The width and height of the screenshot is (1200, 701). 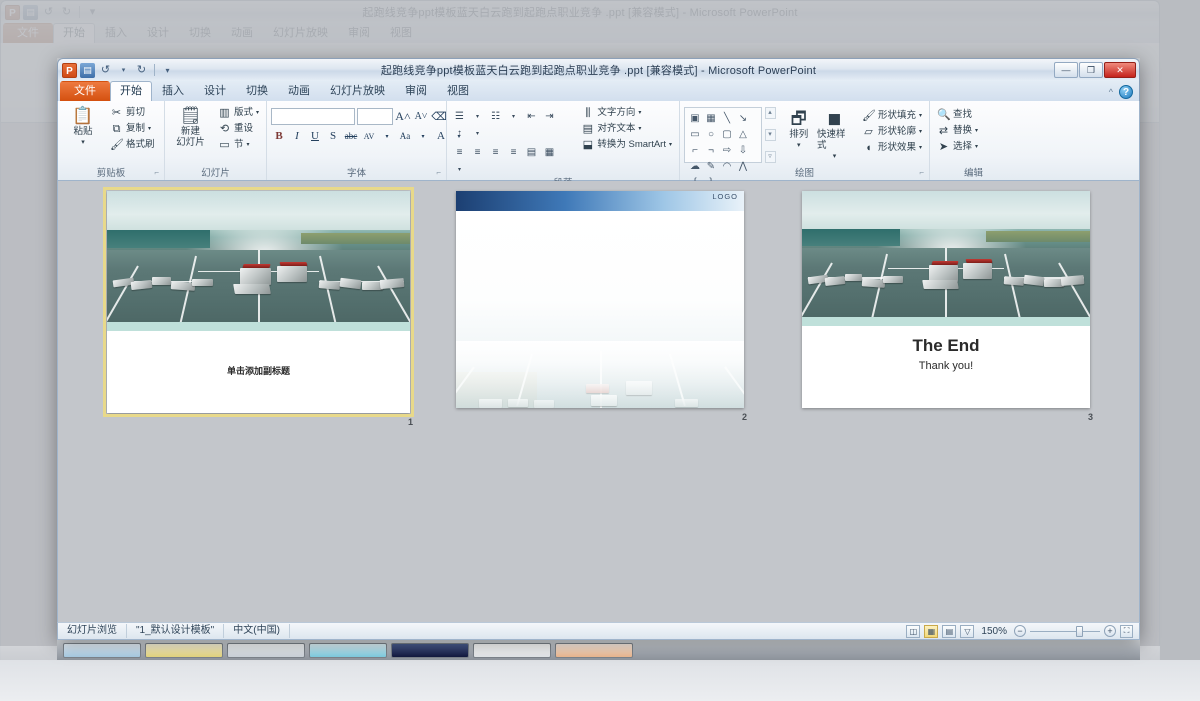 I want to click on change-case-button: Aa, so click(x=405, y=136).